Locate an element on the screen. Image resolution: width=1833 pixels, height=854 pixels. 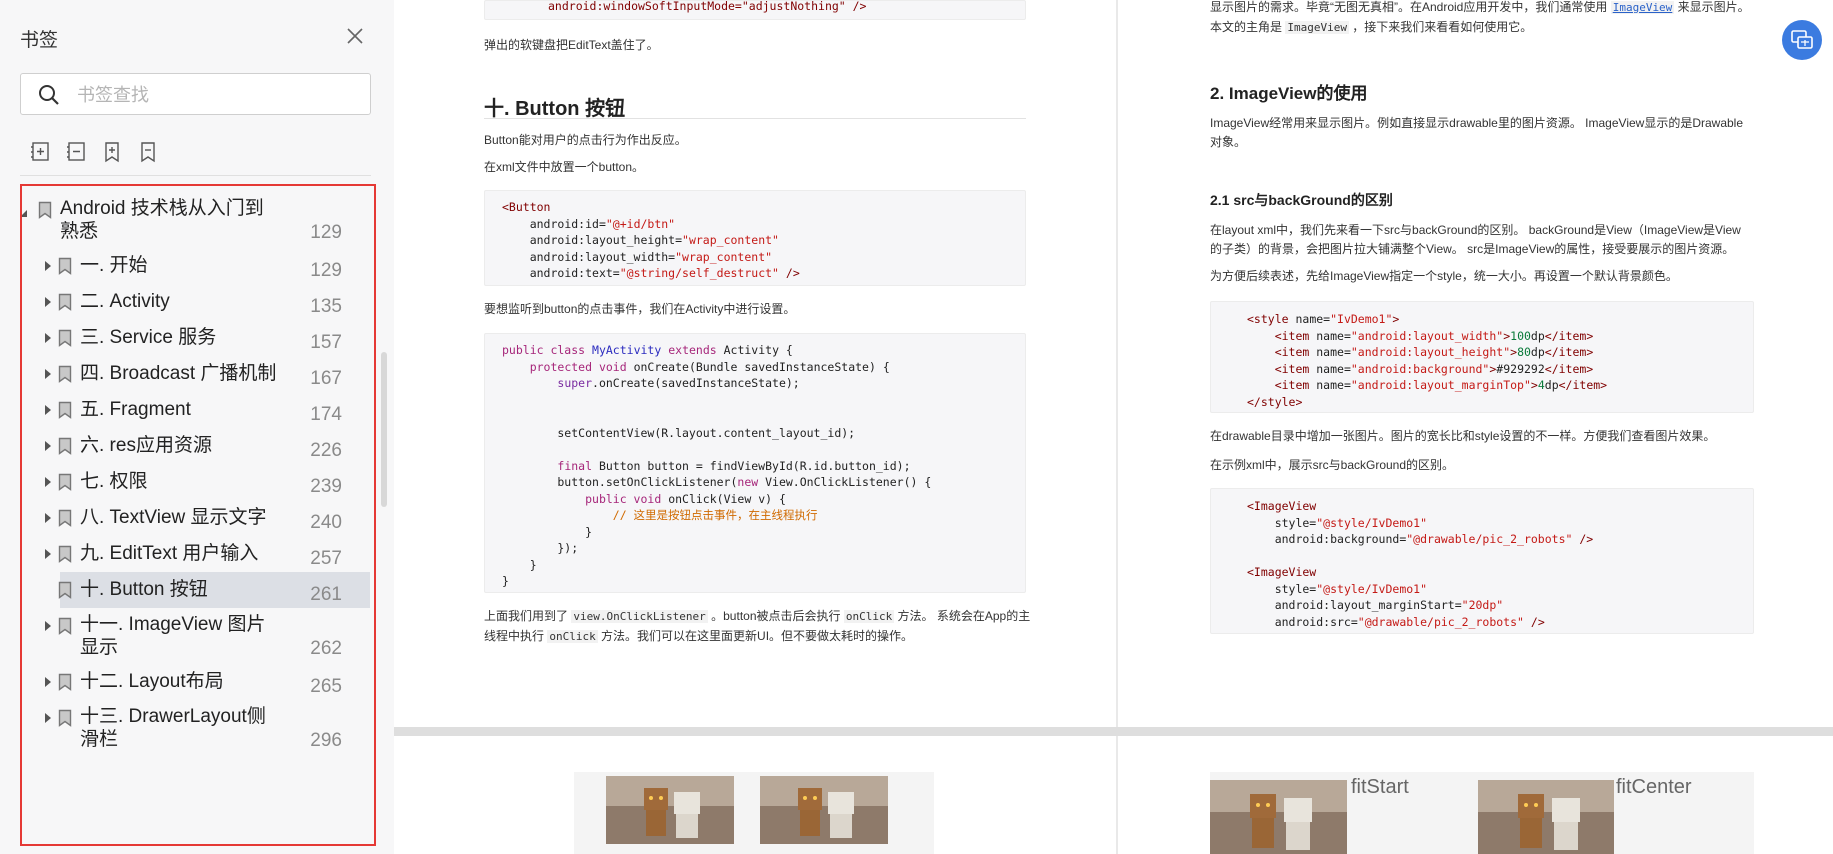
bookmark-page-number: 157 is located at coordinates (326, 342).